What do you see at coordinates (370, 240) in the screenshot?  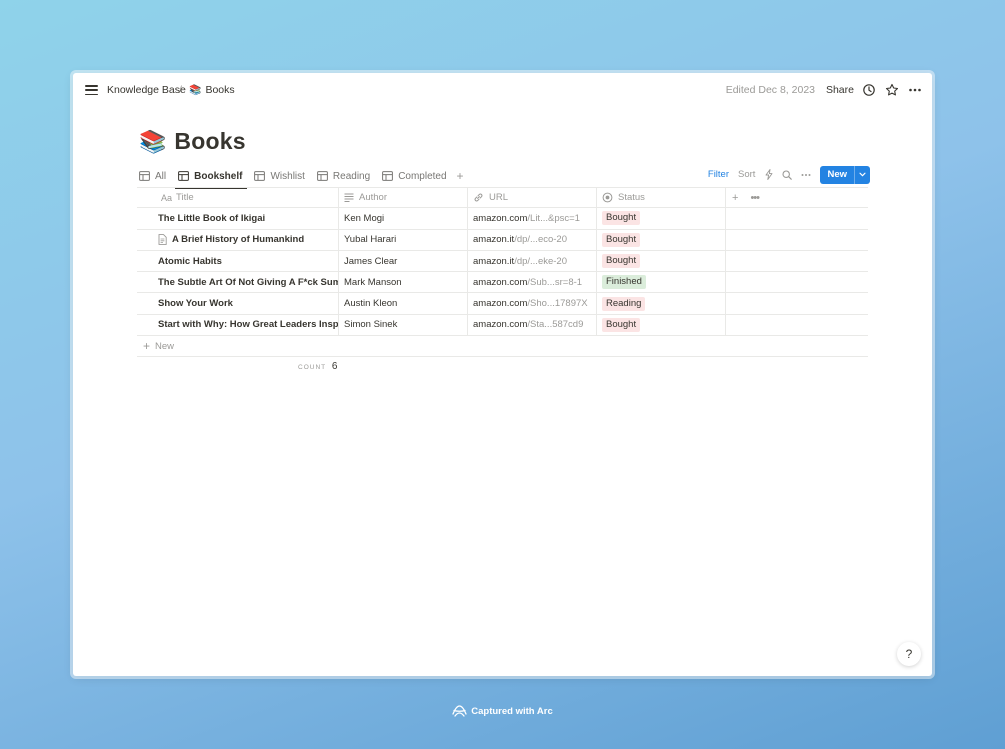 I see `author-name: Yubal Harari` at bounding box center [370, 240].